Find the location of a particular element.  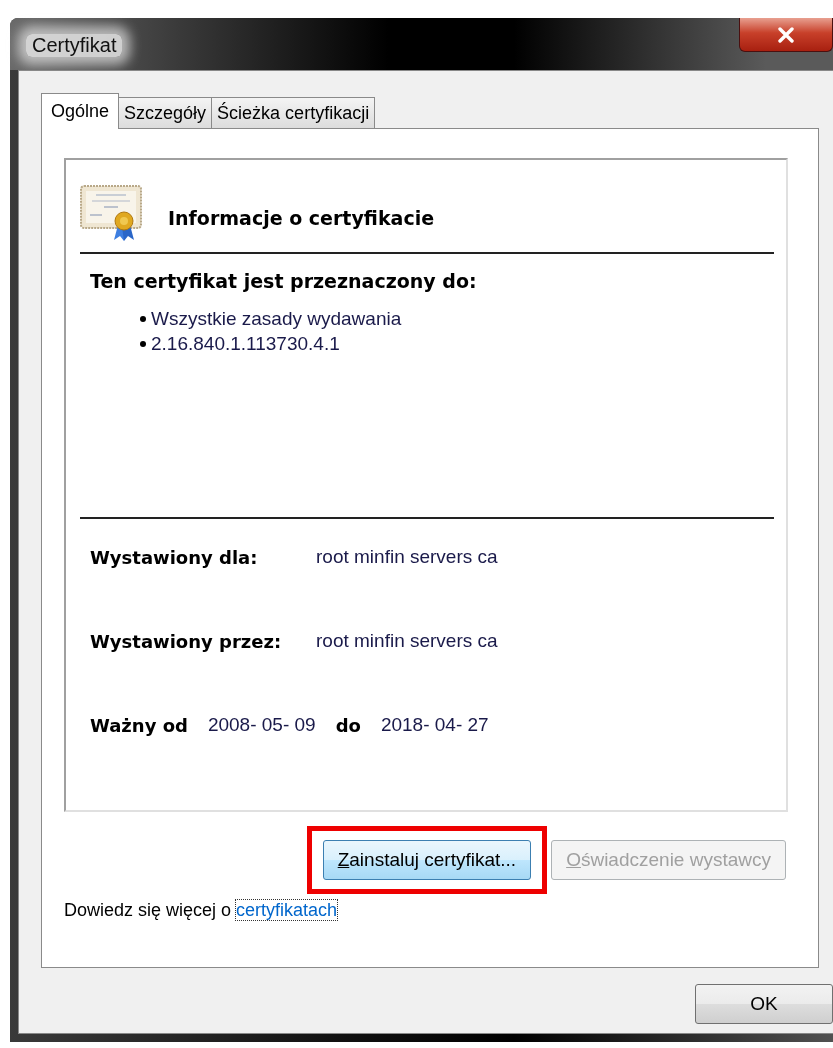

field-value: 2018- 04- 27 is located at coordinates (434, 725).